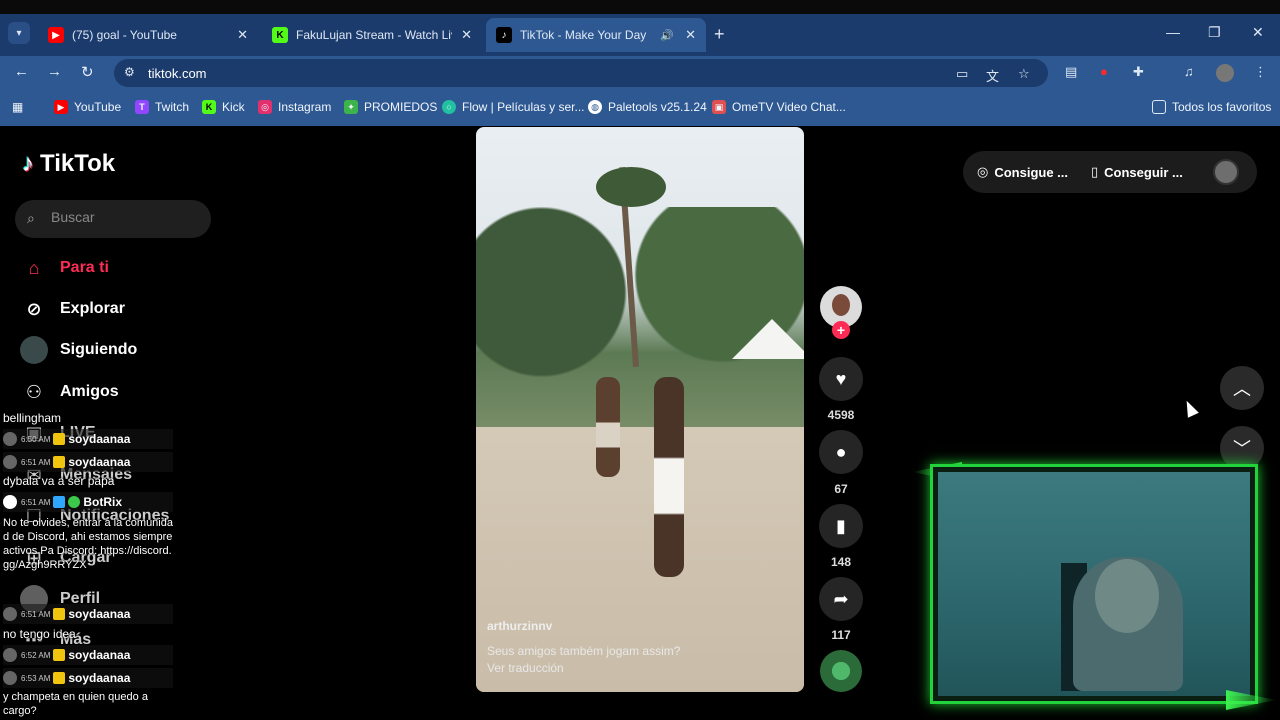 This screenshot has height=720, width=1280. Describe the element at coordinates (1225, 73) in the screenshot. I see `profile-avatar` at that location.